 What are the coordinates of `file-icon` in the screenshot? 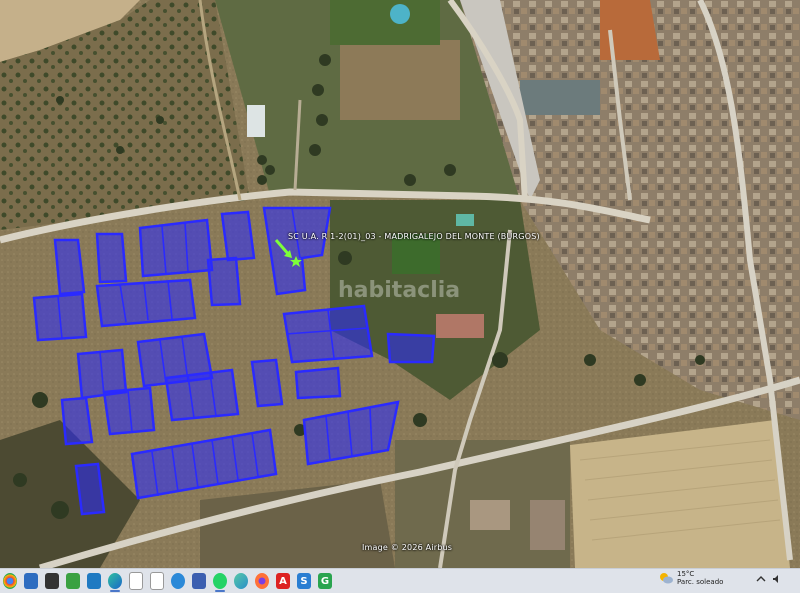 It's located at (136, 581).